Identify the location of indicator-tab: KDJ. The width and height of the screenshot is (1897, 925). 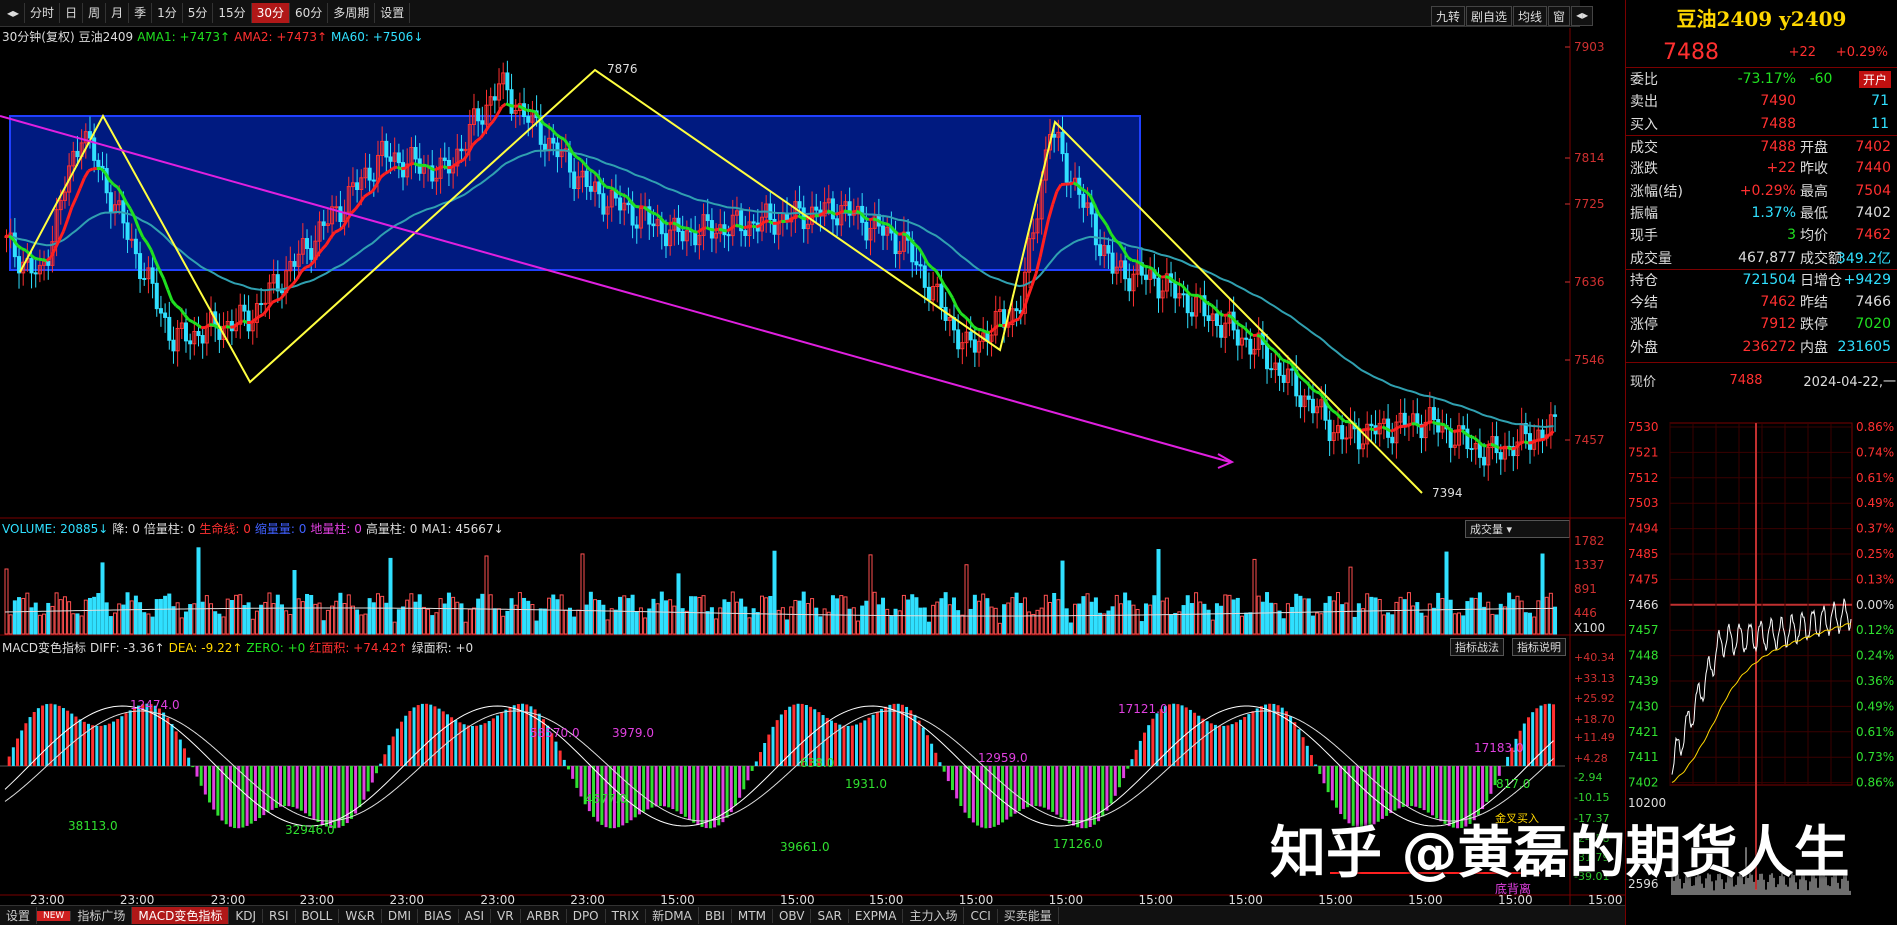
(246, 915).